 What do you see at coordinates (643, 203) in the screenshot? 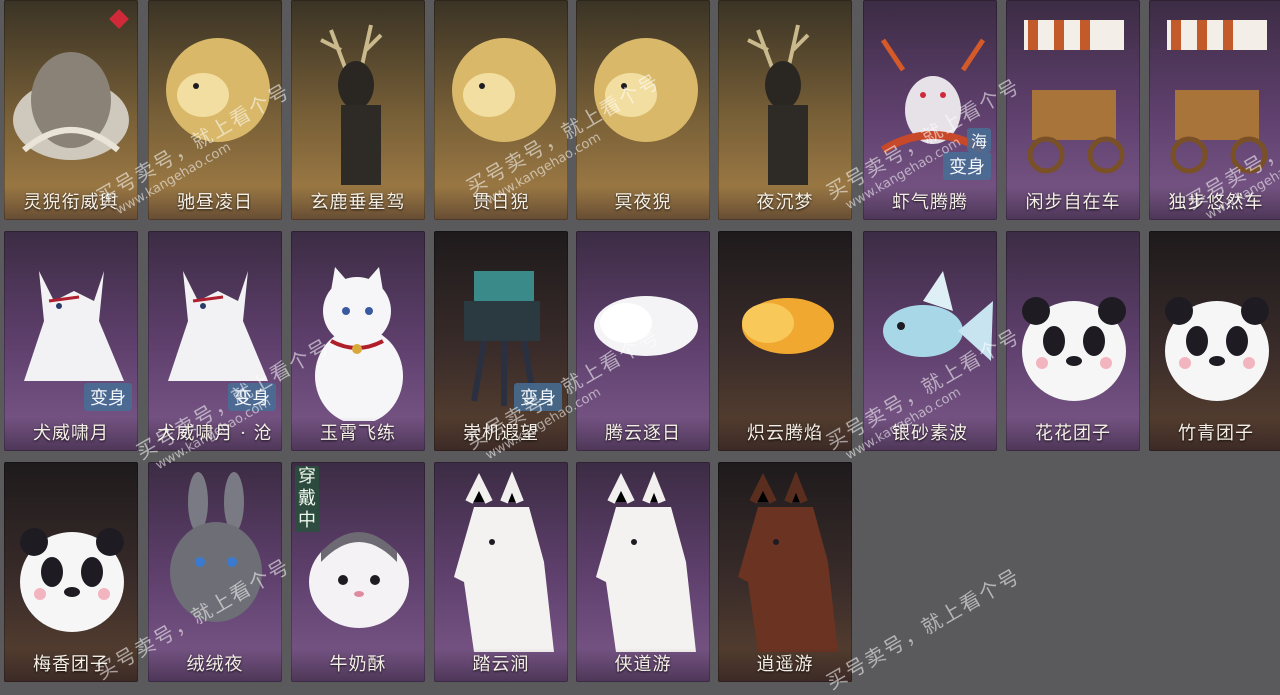
I see `mount-name: 冥夜猊` at bounding box center [643, 203].